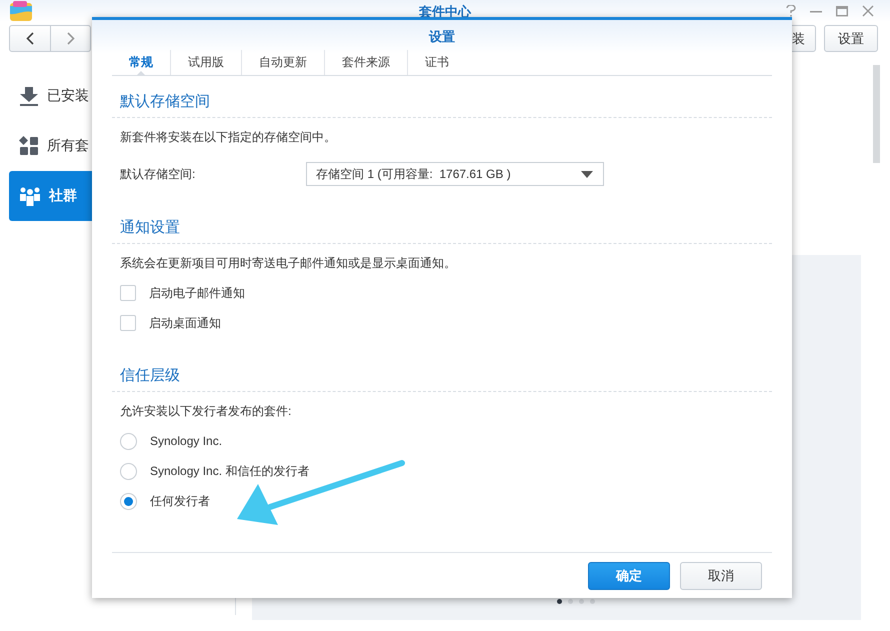 Image resolution: width=890 pixels, height=631 pixels. Describe the element at coordinates (442, 225) in the screenshot. I see `section-title: 通知设置` at that location.